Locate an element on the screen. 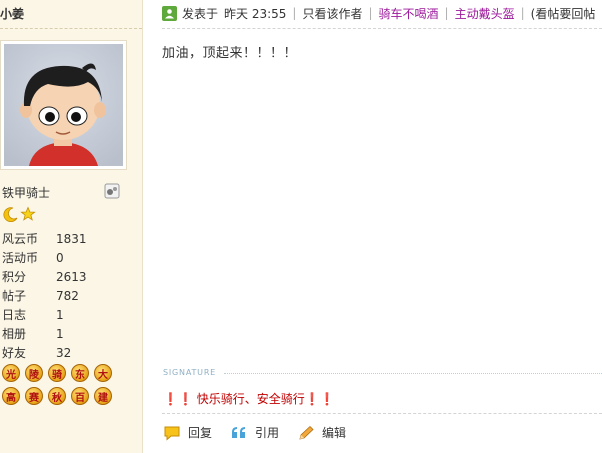 This screenshot has height=453, width=602. post-content: 加油，顶起来！！！！ is located at coordinates (230, 53).